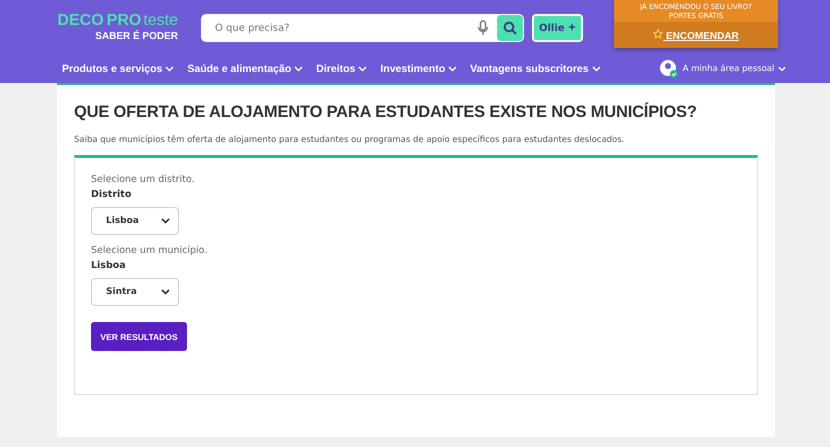 This screenshot has height=447, width=830. I want to click on search-icon, so click(510, 28).